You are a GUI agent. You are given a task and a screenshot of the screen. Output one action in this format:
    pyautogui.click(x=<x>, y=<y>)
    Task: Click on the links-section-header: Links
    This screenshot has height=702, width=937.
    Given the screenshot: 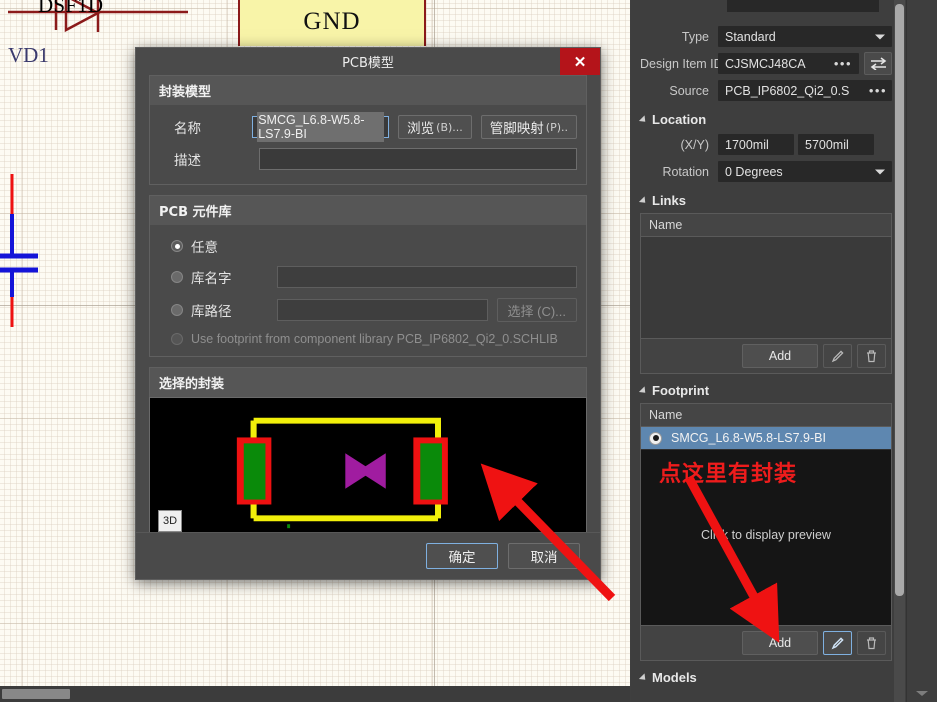 What is the action you would take?
    pyautogui.click(x=765, y=200)
    